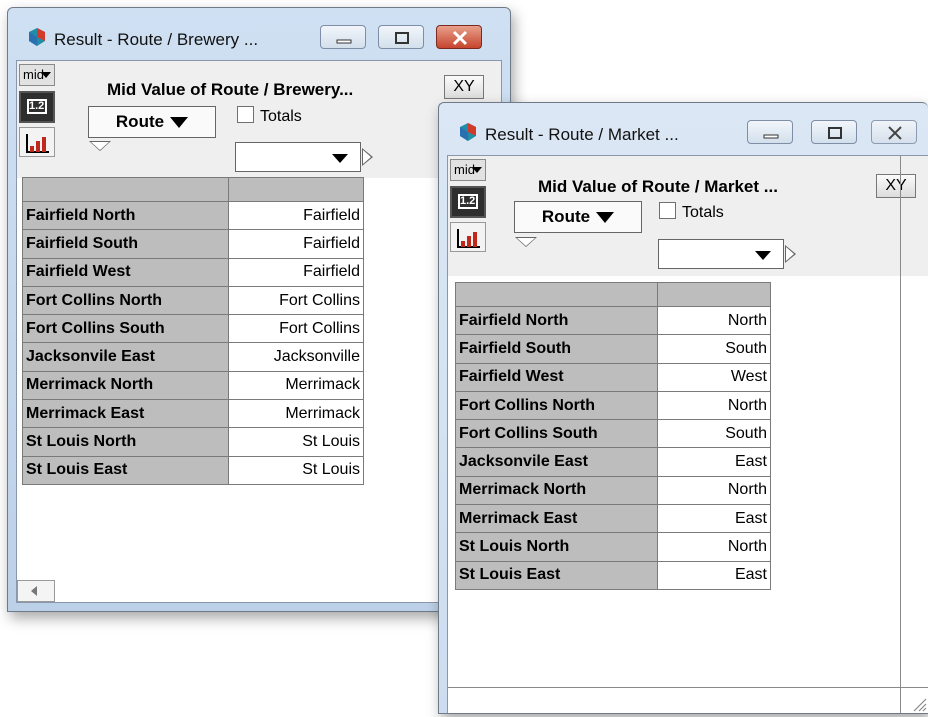 This screenshot has height=717, width=928. Describe the element at coordinates (714, 377) in the screenshot. I see `value-cell: West` at that location.